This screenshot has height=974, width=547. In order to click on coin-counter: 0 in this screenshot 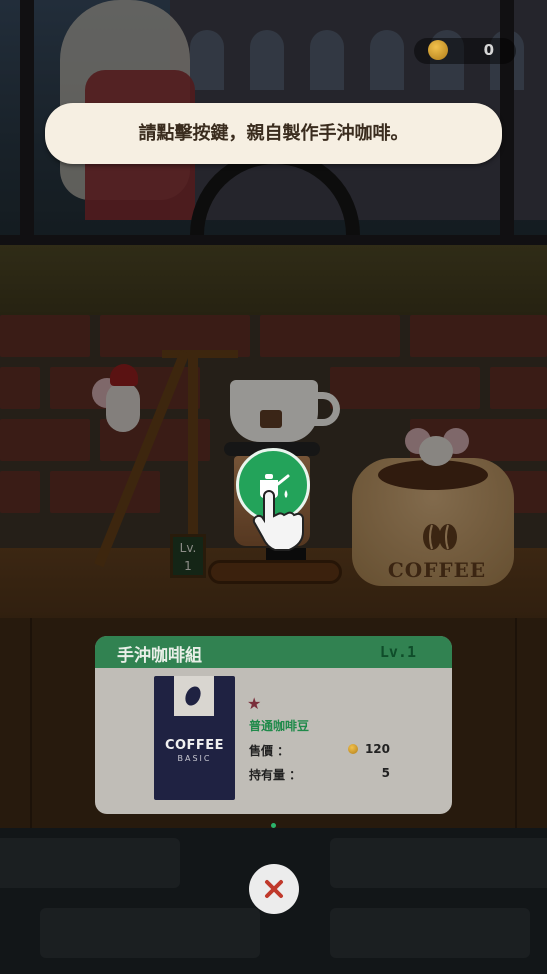, I will do `click(465, 51)`.